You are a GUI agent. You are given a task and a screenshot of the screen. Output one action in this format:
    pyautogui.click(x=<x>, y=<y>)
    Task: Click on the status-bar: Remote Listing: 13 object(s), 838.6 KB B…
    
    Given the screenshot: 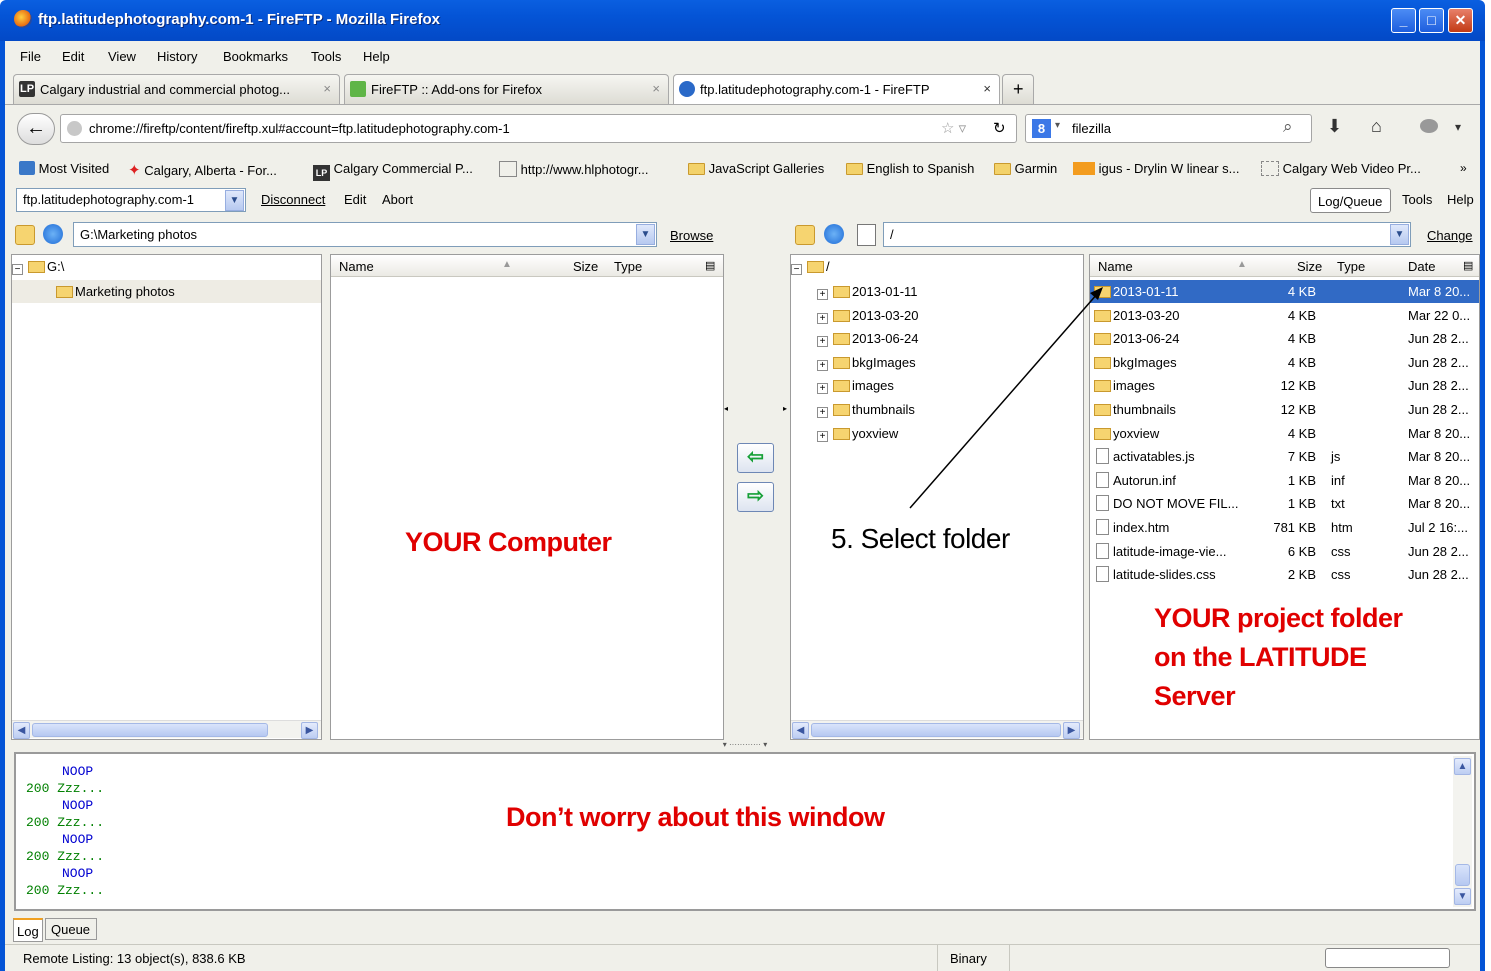 What is the action you would take?
    pyautogui.click(x=742, y=957)
    